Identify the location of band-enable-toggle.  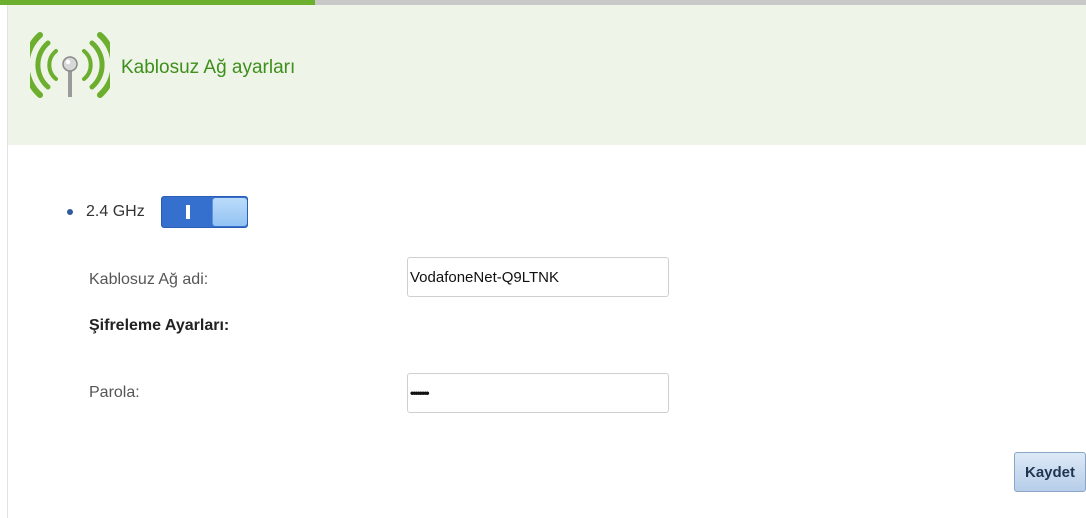
(204, 212).